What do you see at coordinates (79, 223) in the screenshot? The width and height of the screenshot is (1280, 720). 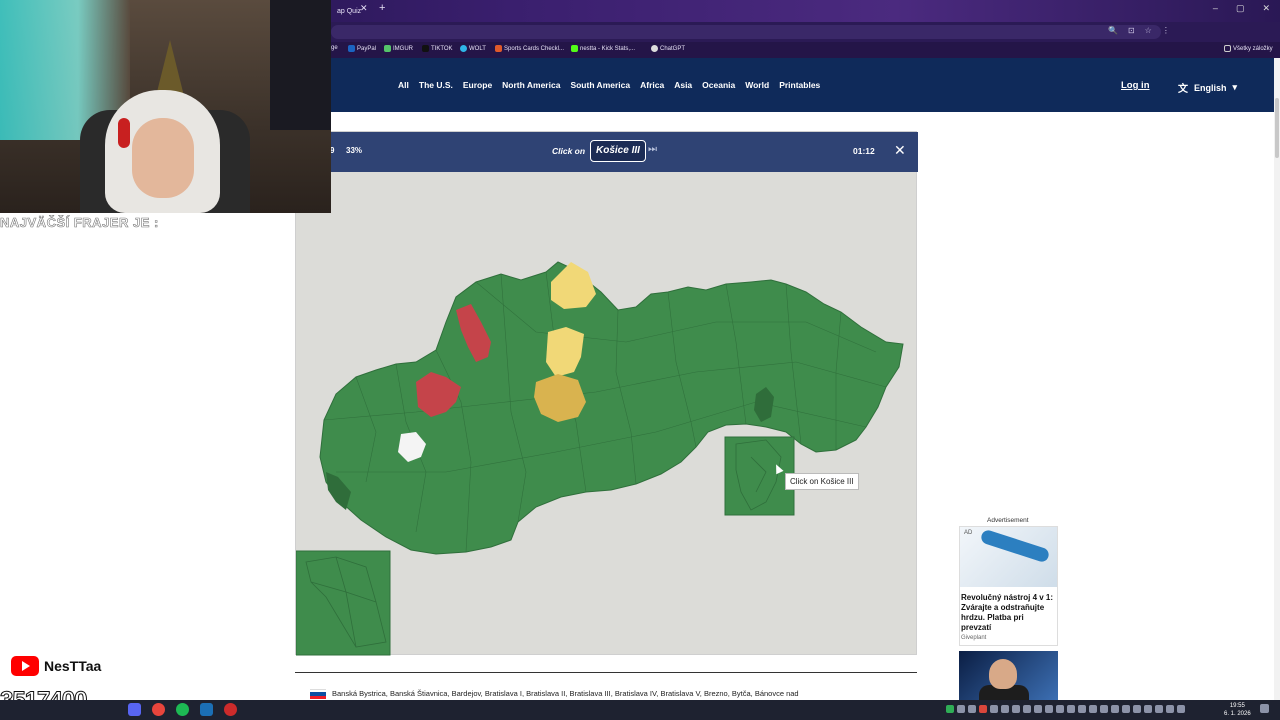 I see `stream-overlay-text: NAJVÄČŠÍ FRAJER JE :` at bounding box center [79, 223].